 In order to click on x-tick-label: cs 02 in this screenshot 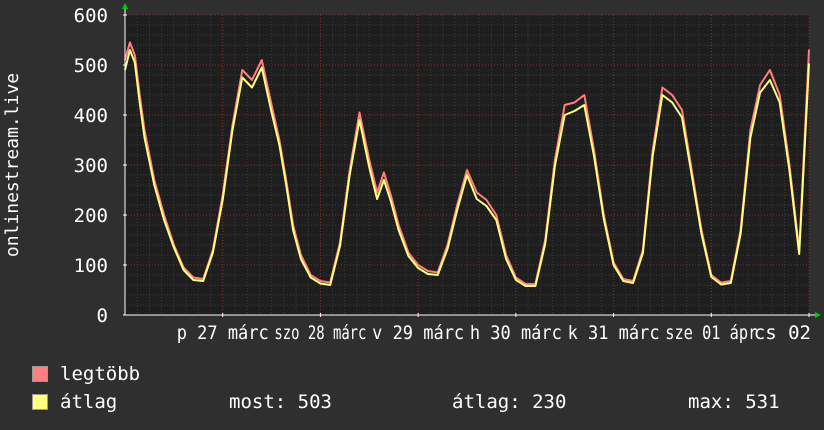, I will do `click(782, 333)`.